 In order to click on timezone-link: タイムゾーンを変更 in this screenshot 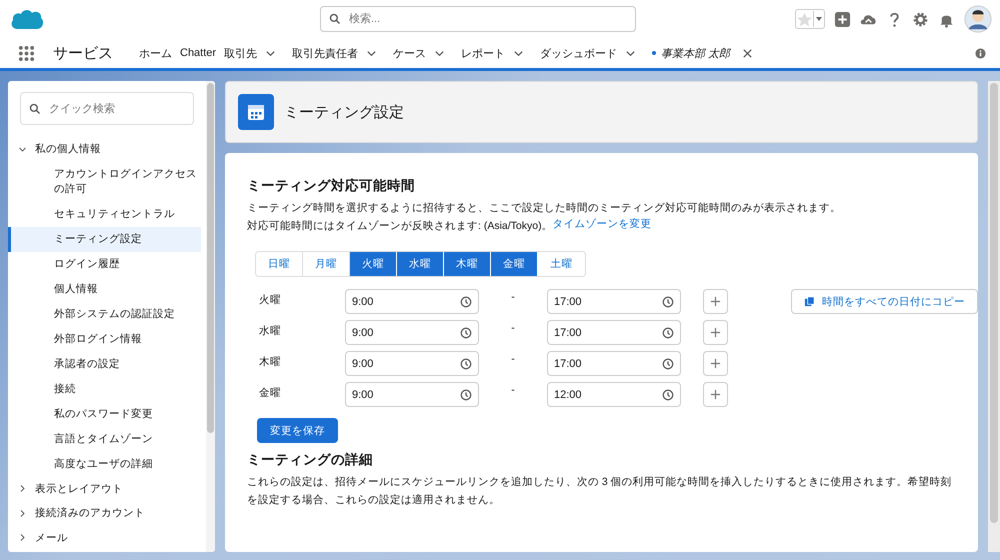, I will do `click(602, 226)`.